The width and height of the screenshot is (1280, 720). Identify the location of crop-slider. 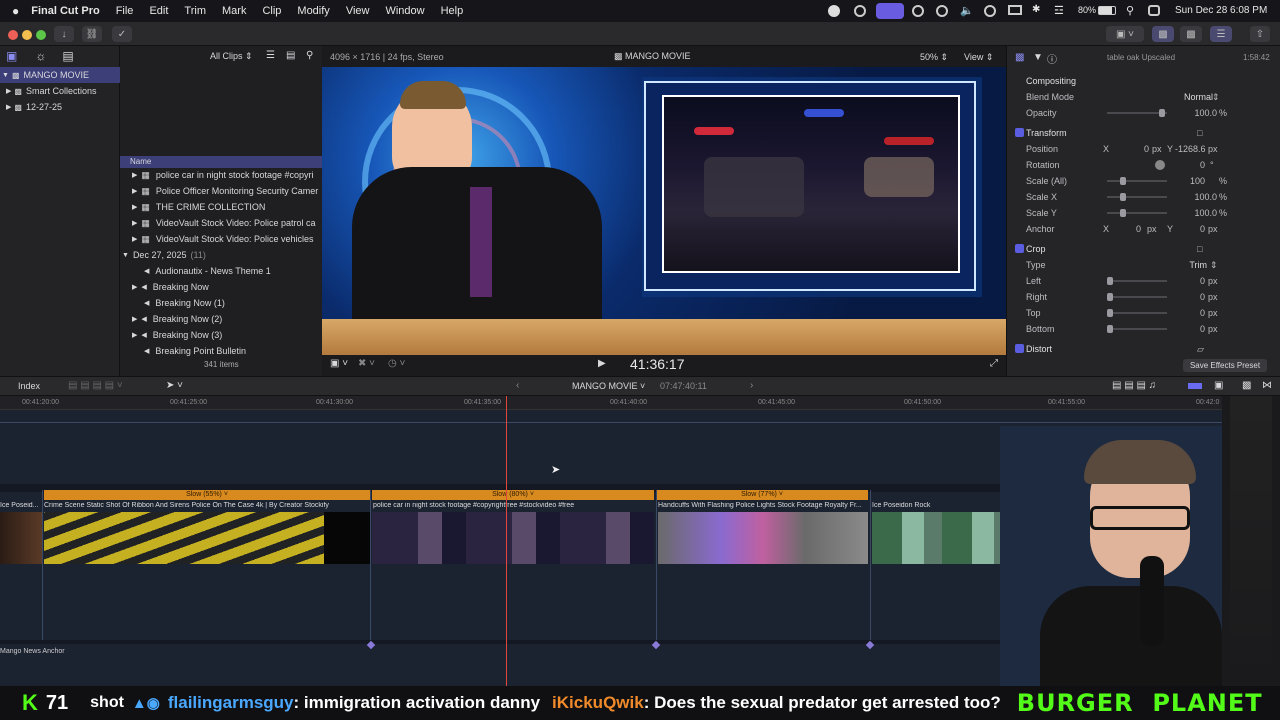
(1137, 297).